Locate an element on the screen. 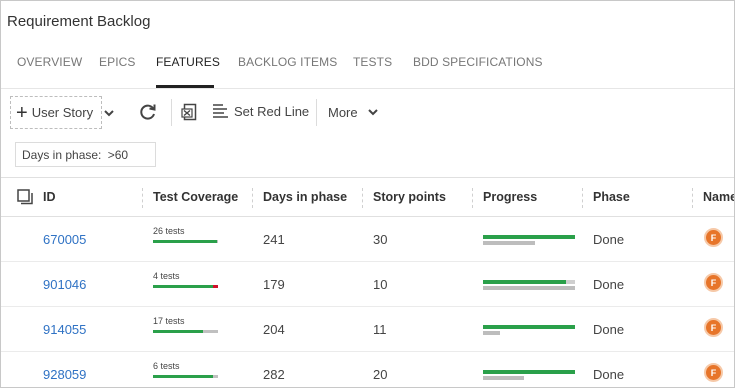 Image resolution: width=735 pixels, height=388 pixels. story-points-value: 30 is located at coordinates (380, 239).